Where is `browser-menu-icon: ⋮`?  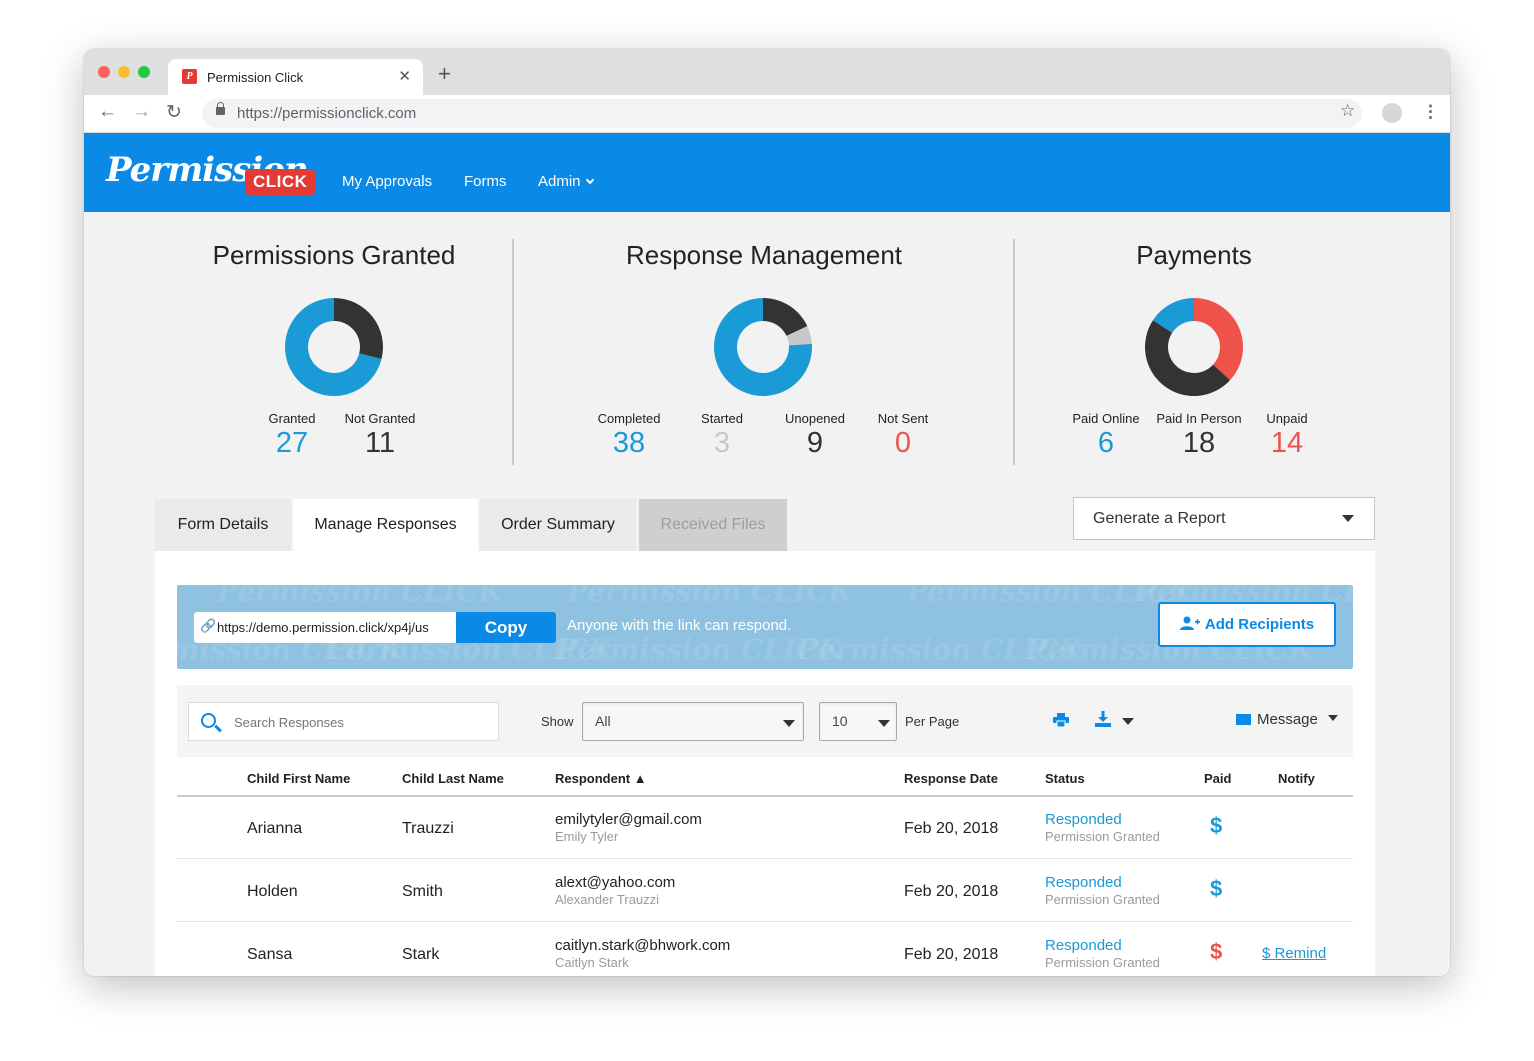 browser-menu-icon: ⋮ is located at coordinates (1430, 112).